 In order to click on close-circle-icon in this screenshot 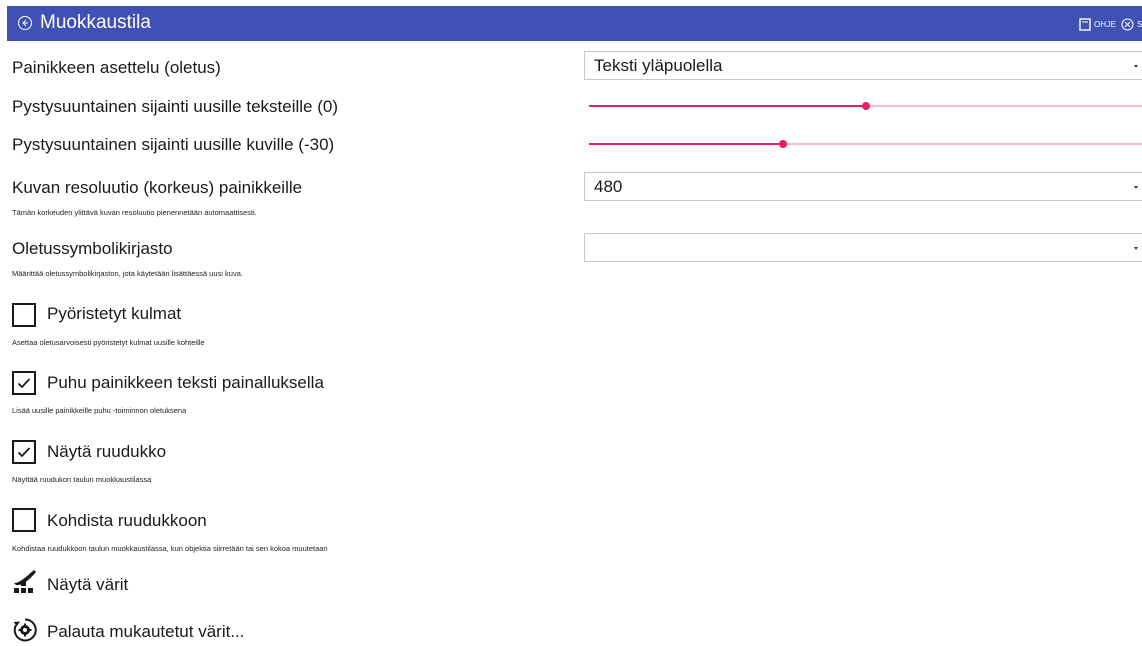, I will do `click(1127, 24)`.